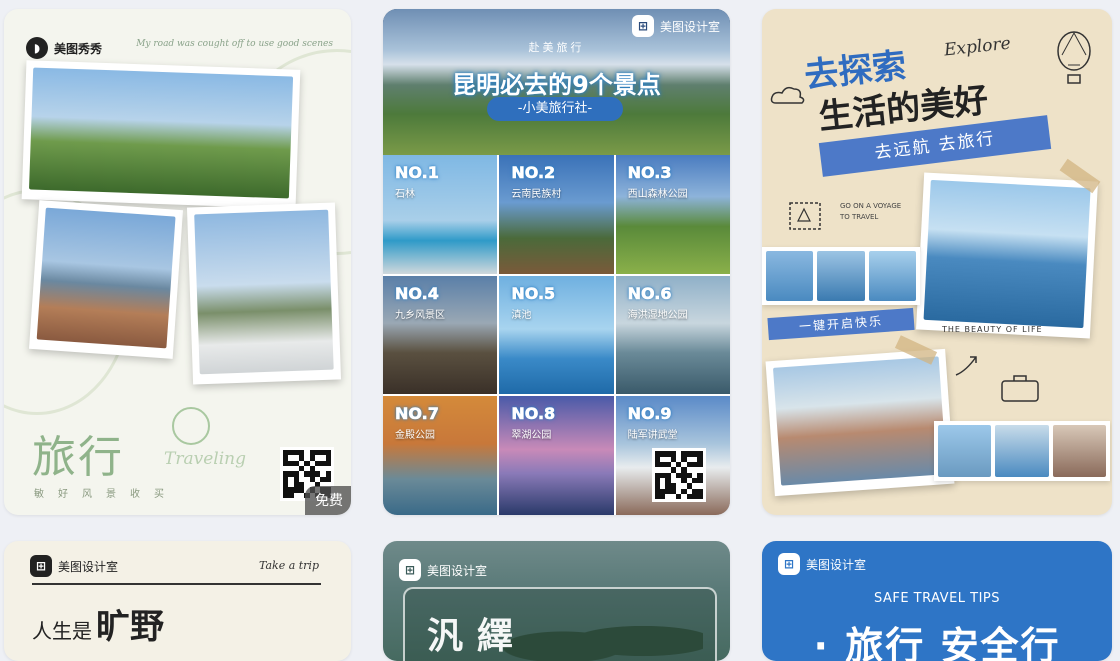 Image resolution: width=1120 pixels, height=661 pixels. Describe the element at coordinates (992, 329) in the screenshot. I see `beauty-caption: THE BEAUTY OF LIFE` at that location.